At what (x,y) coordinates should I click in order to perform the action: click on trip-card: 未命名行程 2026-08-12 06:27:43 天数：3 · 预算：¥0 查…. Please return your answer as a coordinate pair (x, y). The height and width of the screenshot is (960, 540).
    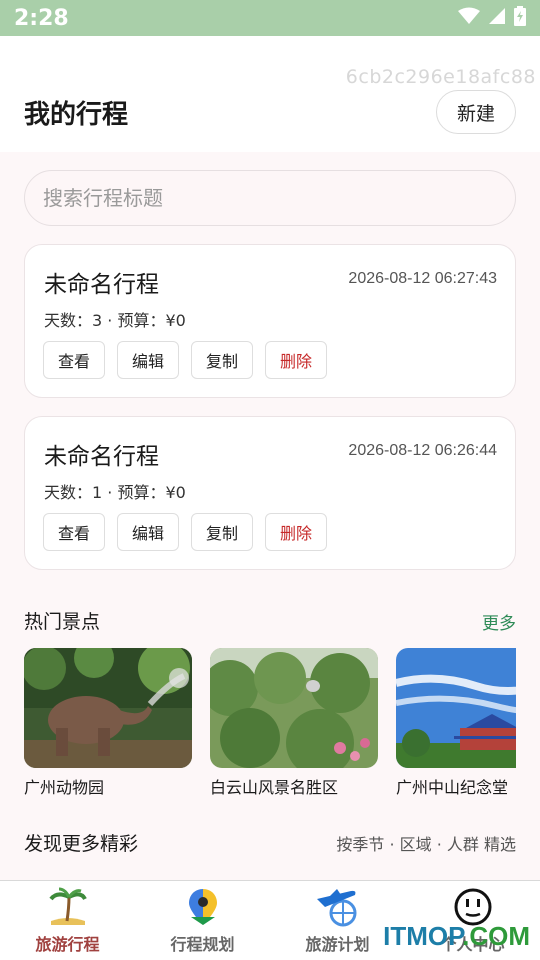
    Looking at the image, I should click on (270, 321).